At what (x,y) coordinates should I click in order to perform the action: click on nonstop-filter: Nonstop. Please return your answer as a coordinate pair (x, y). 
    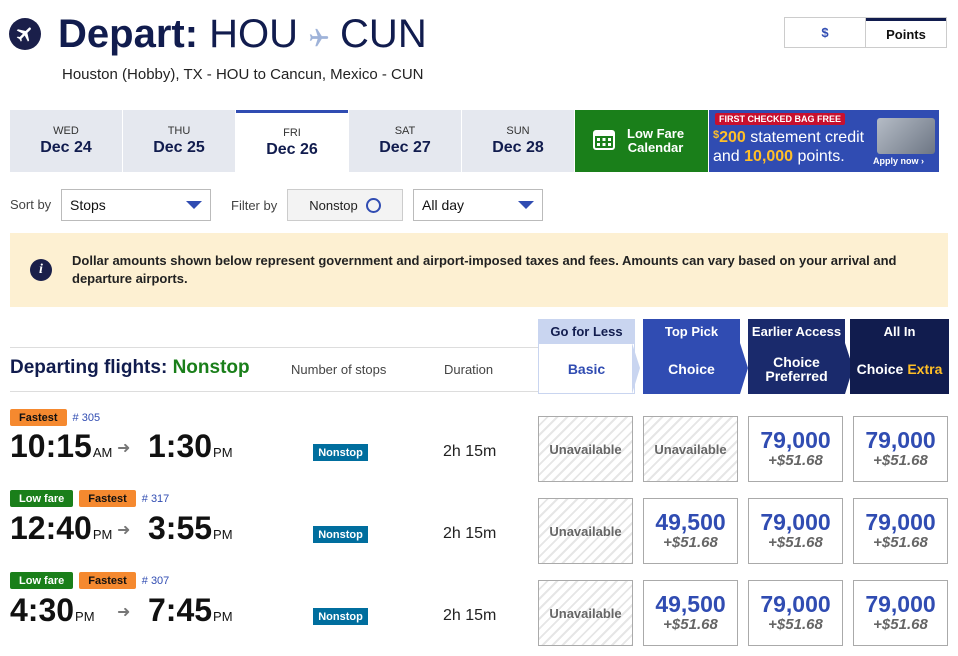
    Looking at the image, I should click on (345, 205).